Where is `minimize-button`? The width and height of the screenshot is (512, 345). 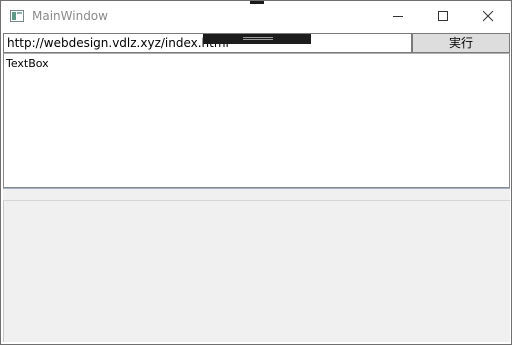 minimize-button is located at coordinates (398, 16).